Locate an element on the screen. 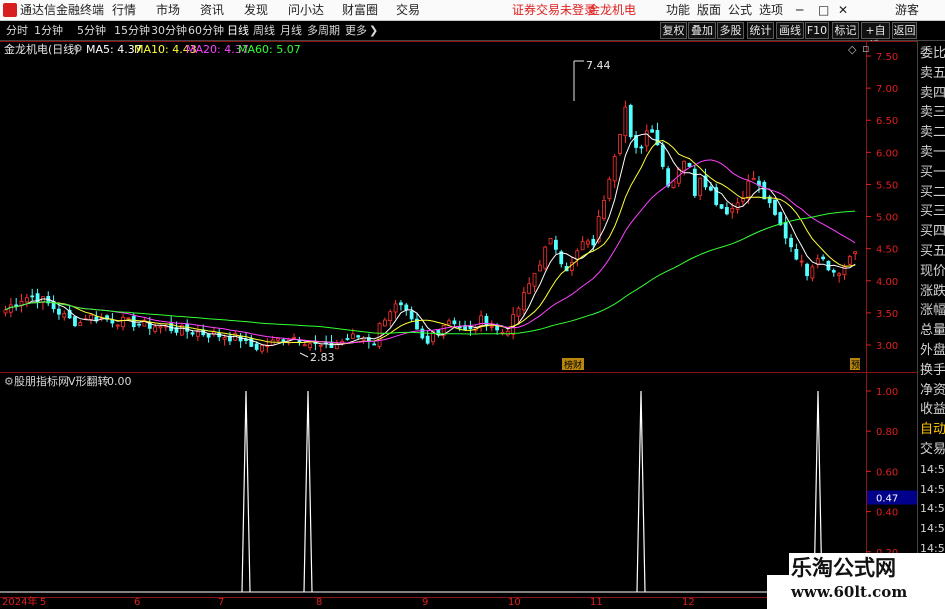 Image resolution: width=945 pixels, height=609 pixels. timeline-label: 7 is located at coordinates (221, 602).